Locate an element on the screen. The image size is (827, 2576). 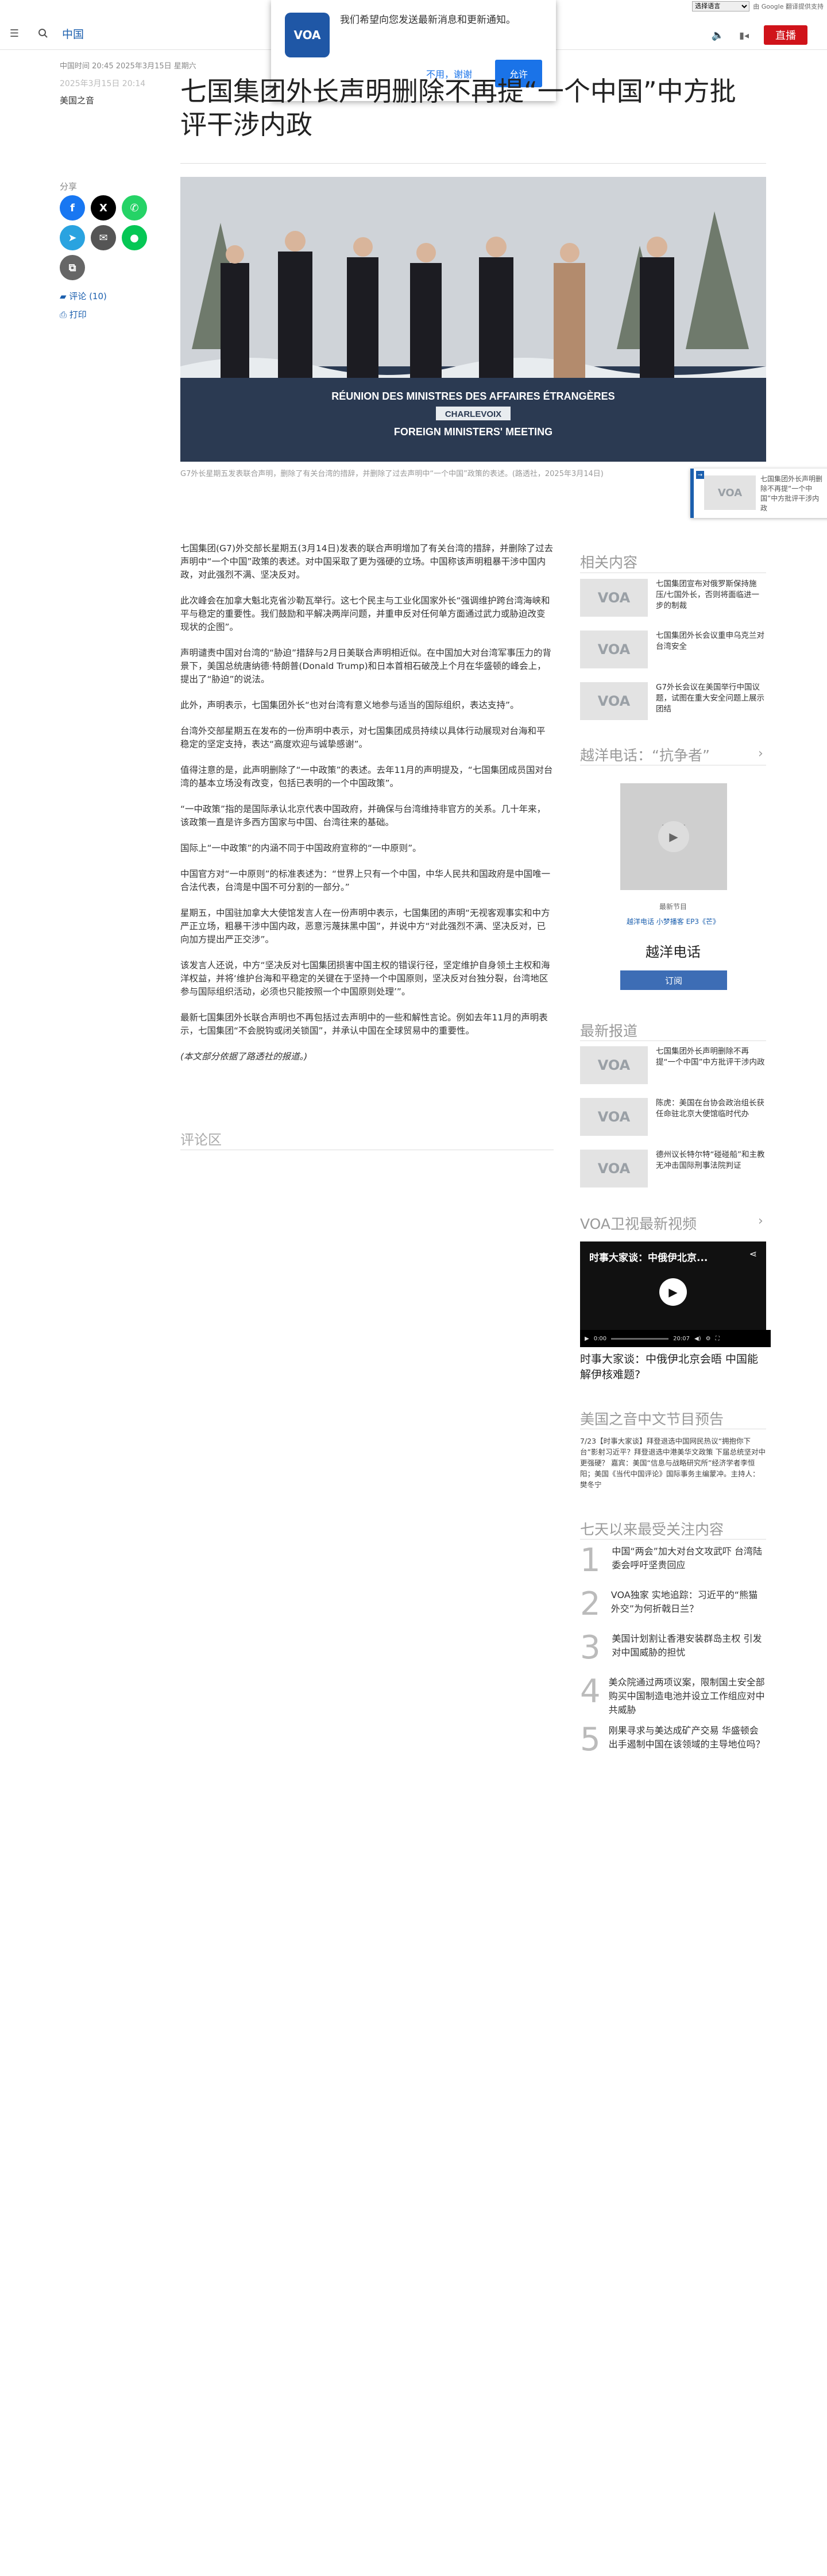
latest-item-title: 陈虎：美国在台协会政治组长获任命驻北京大使馆临时代办 is located at coordinates (710, 1109).